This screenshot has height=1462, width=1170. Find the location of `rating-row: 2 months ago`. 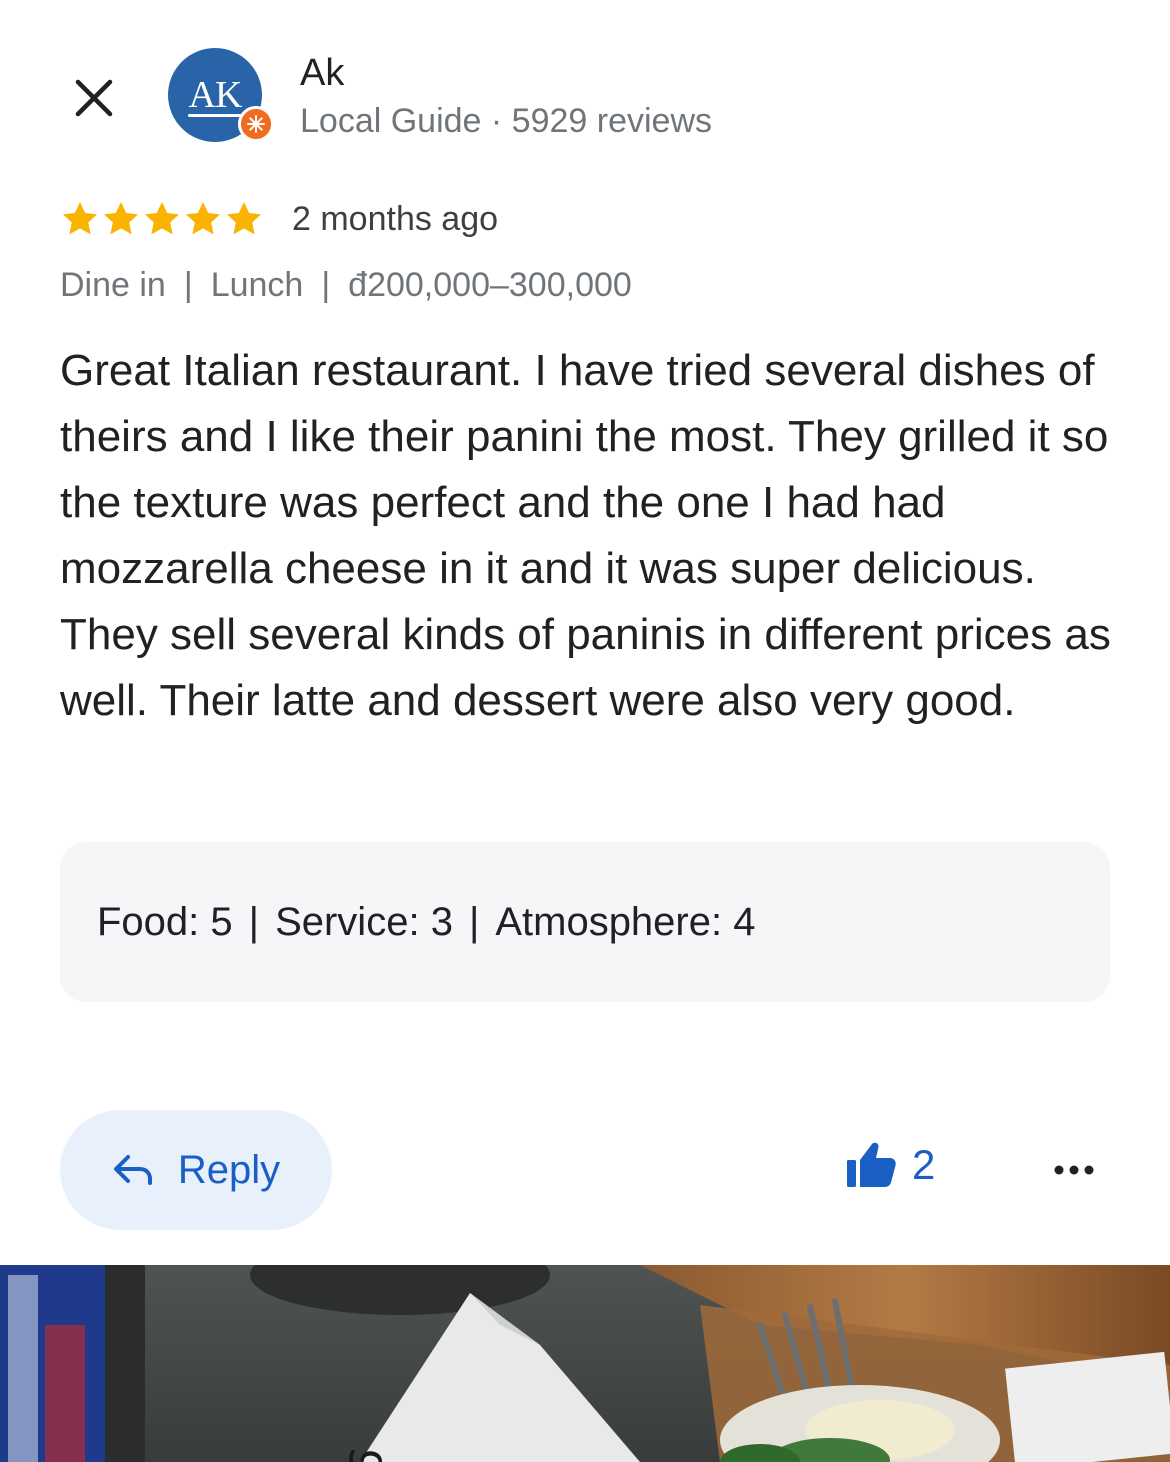

rating-row: 2 months ago is located at coordinates (279, 219).